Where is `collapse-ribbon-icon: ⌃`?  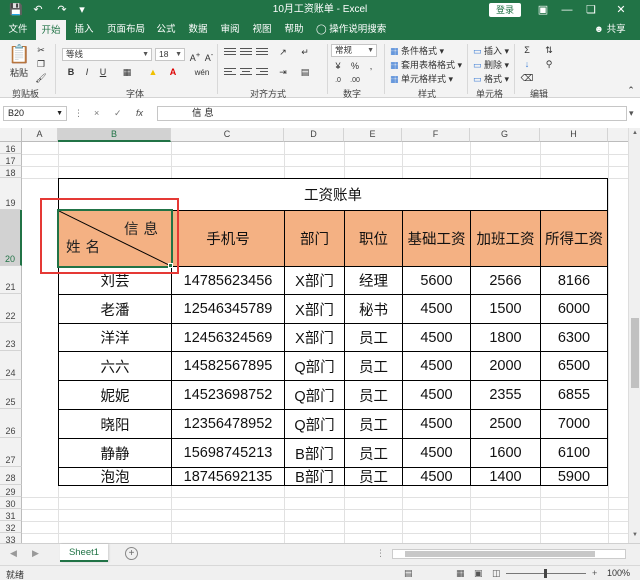
collapse-ribbon-icon: ⌃ is located at coordinates (631, 90).